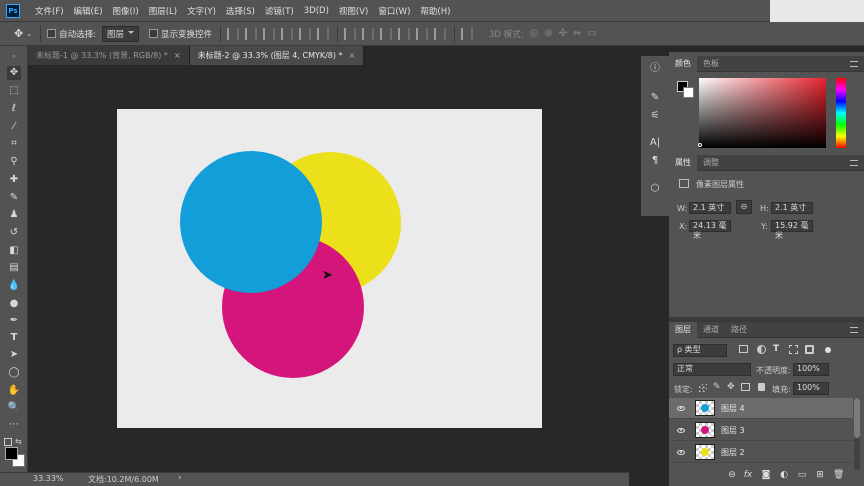 The image size is (864, 486). I want to click on tab-layers: 图层, so click(683, 329).